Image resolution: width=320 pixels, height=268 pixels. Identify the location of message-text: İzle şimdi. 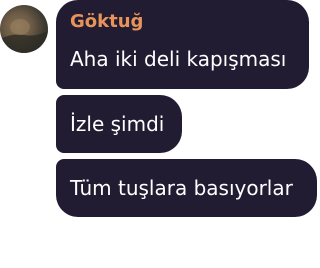
(117, 124).